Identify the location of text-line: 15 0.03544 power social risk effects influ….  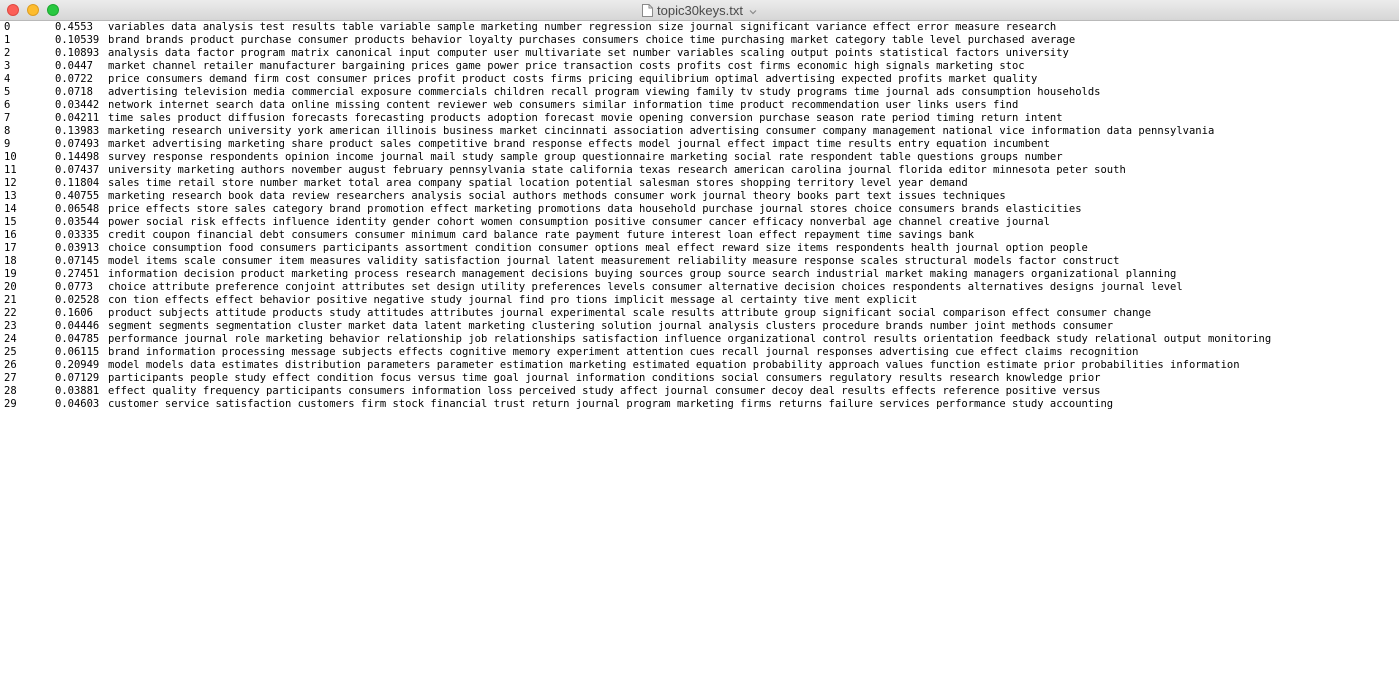
(699, 222).